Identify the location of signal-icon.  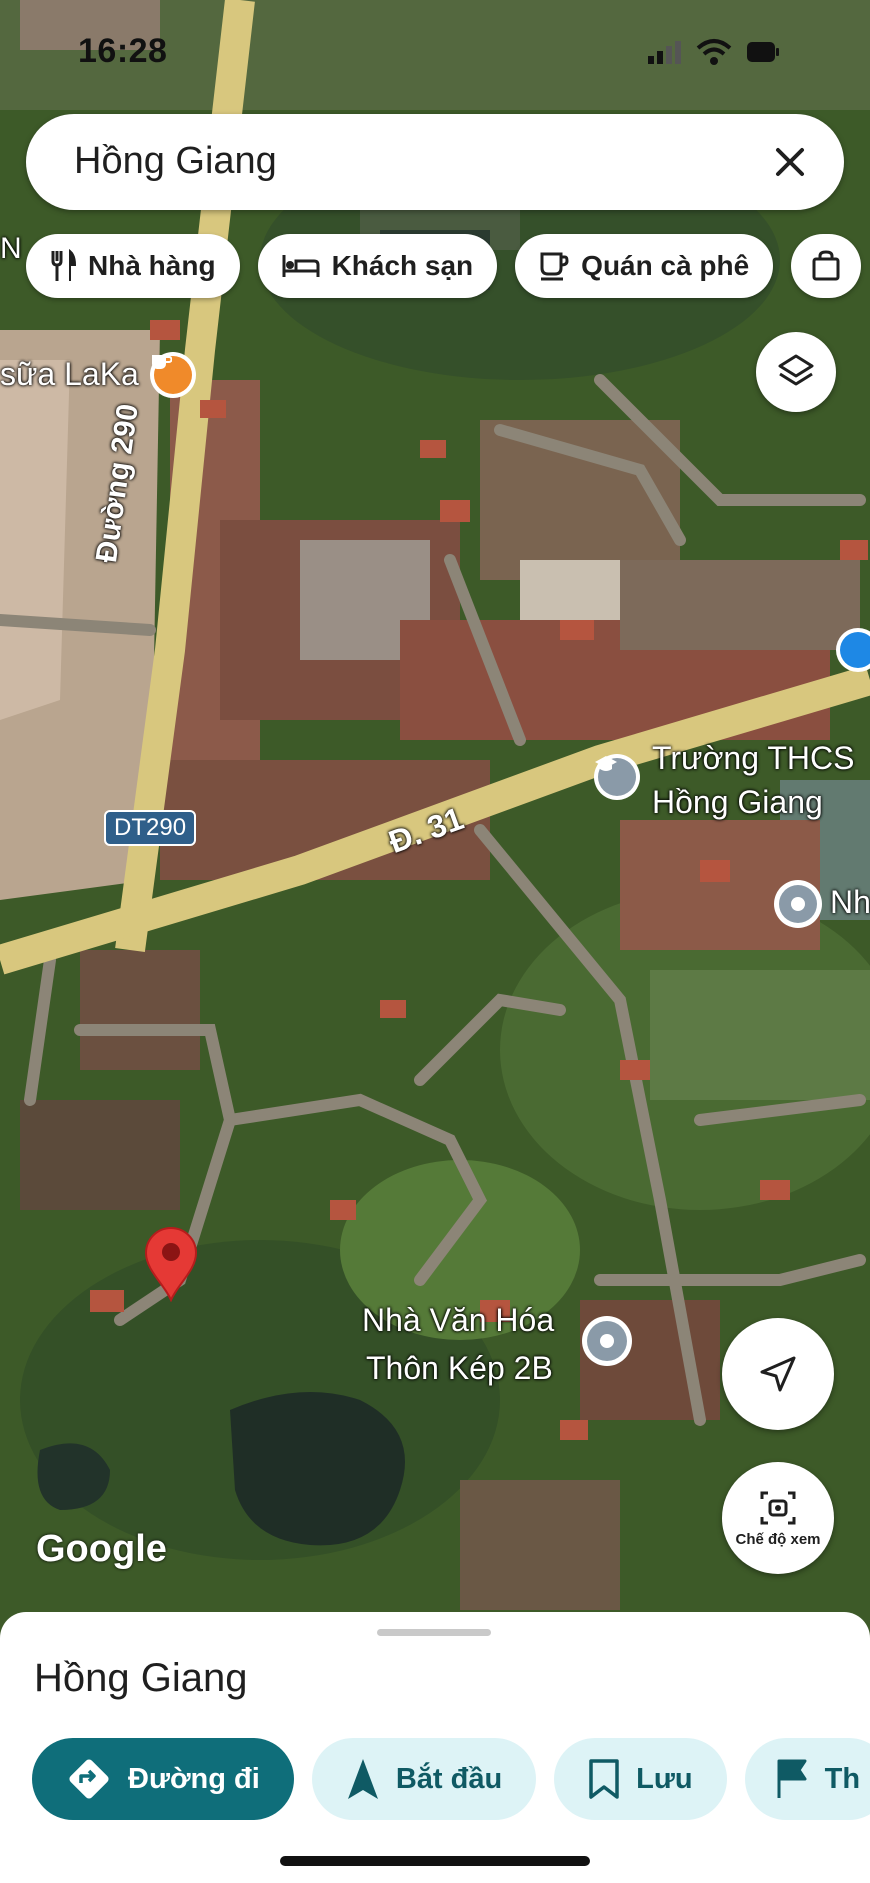
(664, 52).